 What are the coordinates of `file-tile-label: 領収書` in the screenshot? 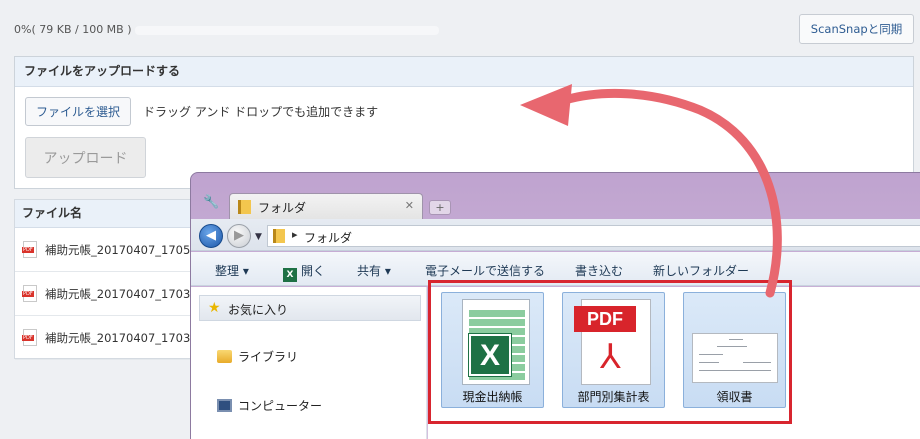 It's located at (734, 397).